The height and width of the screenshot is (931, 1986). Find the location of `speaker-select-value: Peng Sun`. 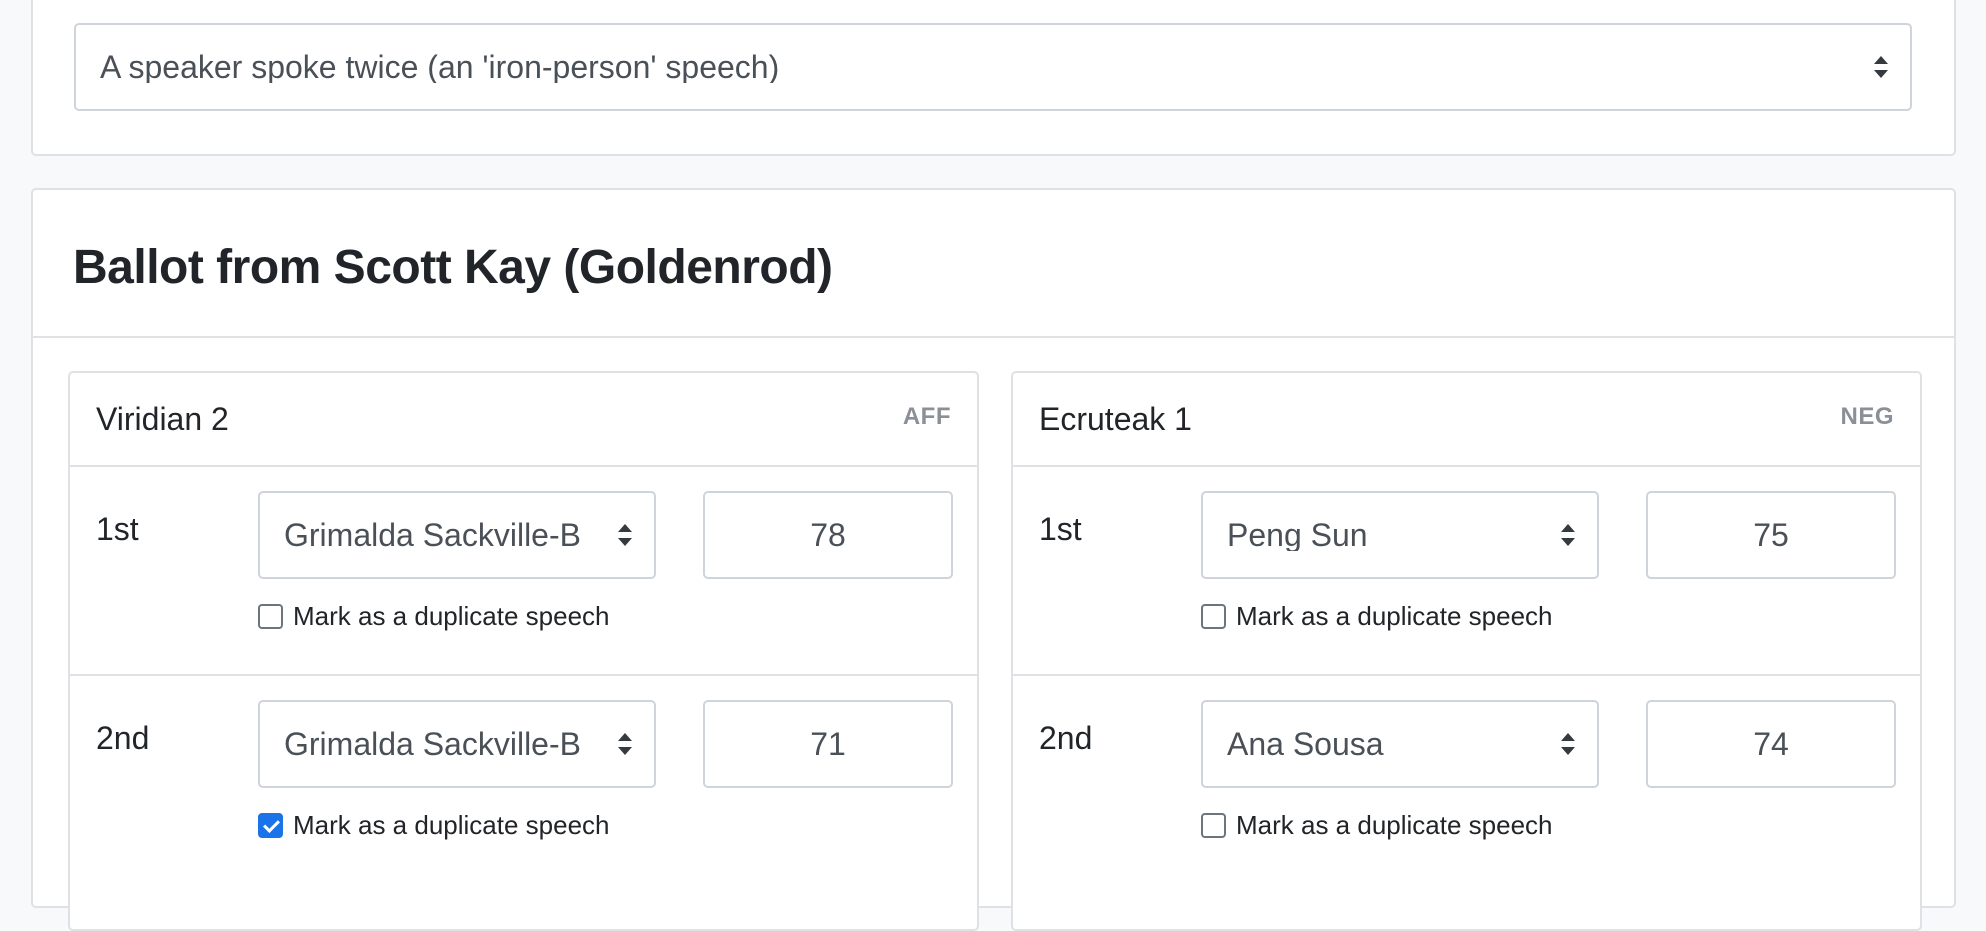

speaker-select-value: Peng Sun is located at coordinates (1297, 535).